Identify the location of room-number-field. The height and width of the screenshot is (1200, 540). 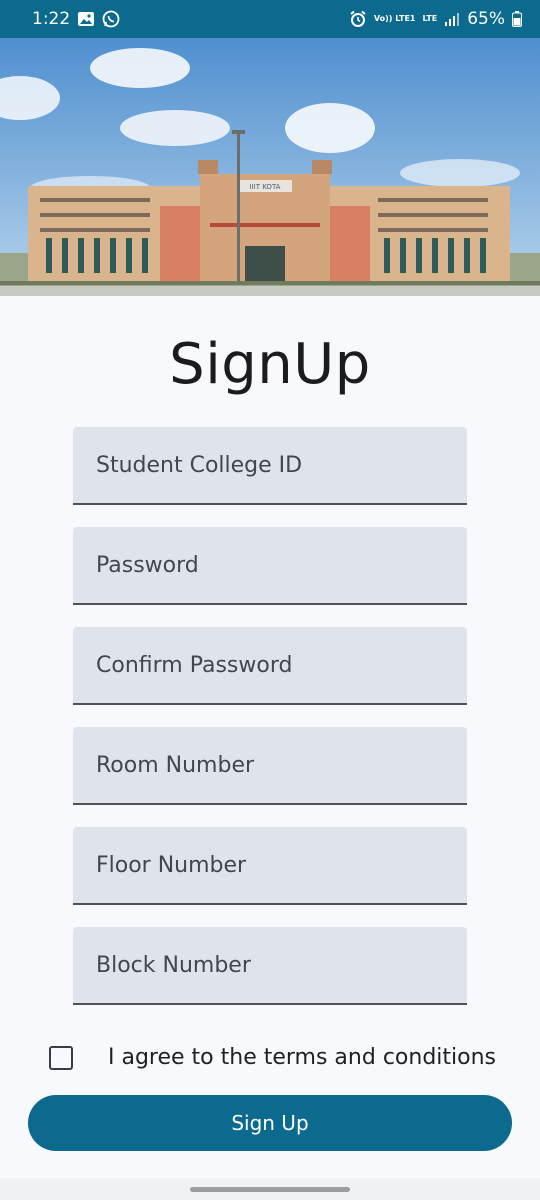
(270, 766).